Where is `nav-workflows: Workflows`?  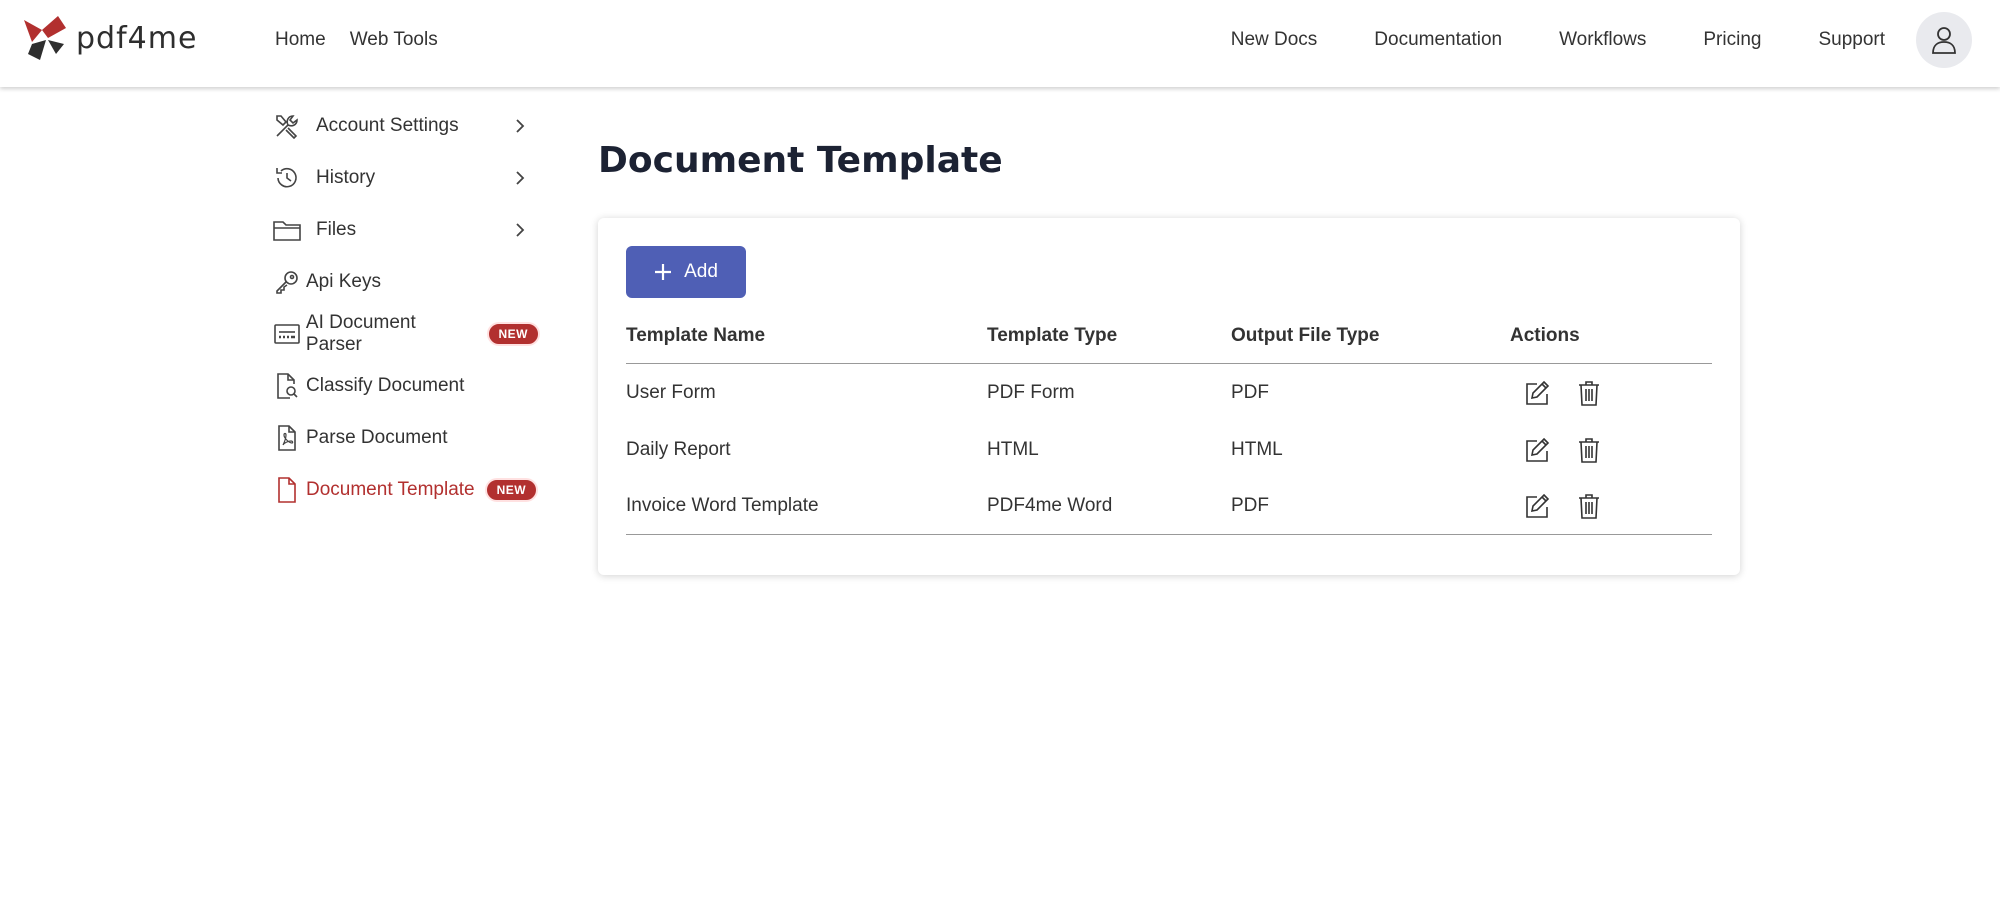
nav-workflows: Workflows is located at coordinates (1602, 40).